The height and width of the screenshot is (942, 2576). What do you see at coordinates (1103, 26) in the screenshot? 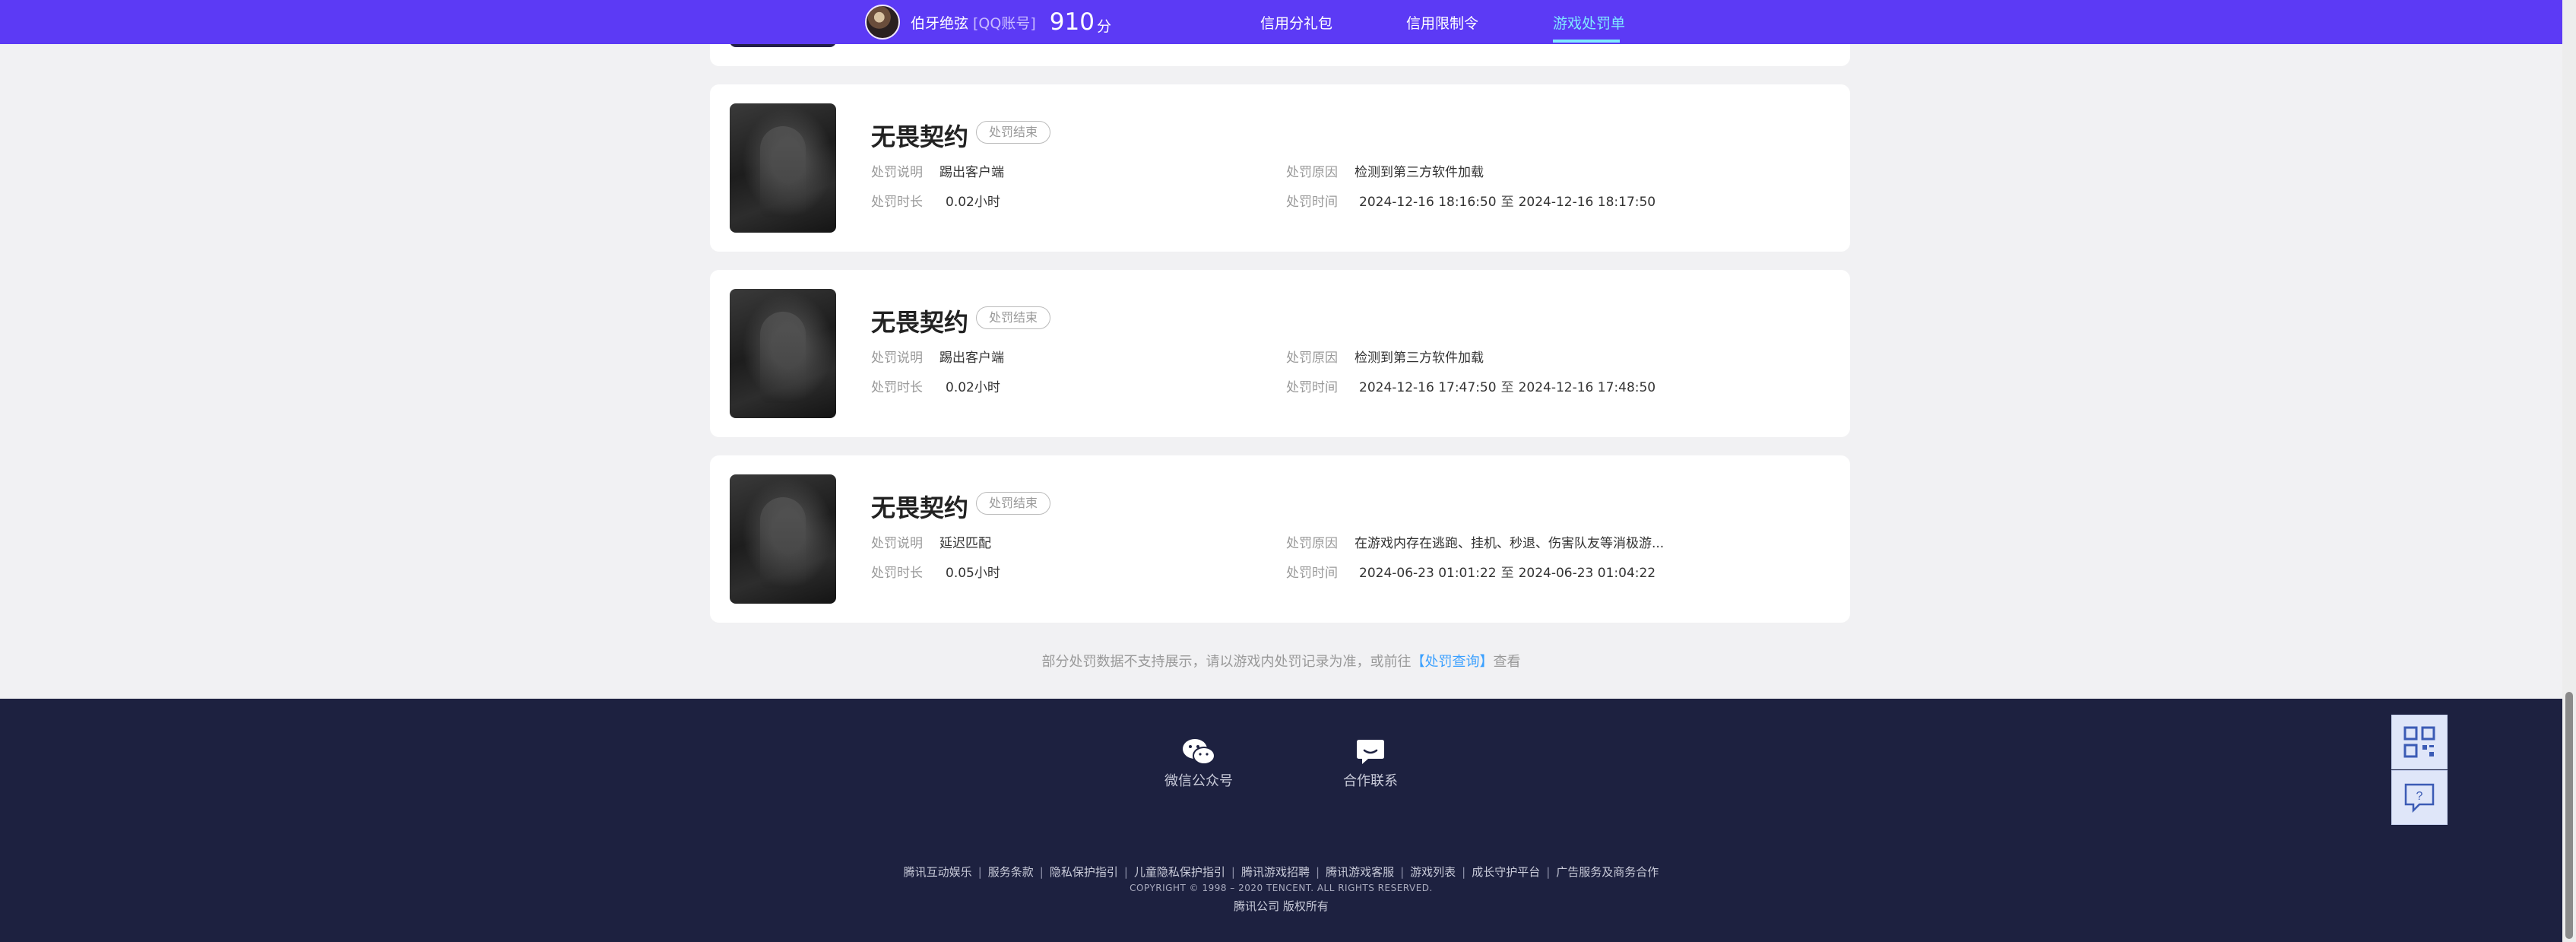
I see `credit-score-unit: 分` at bounding box center [1103, 26].